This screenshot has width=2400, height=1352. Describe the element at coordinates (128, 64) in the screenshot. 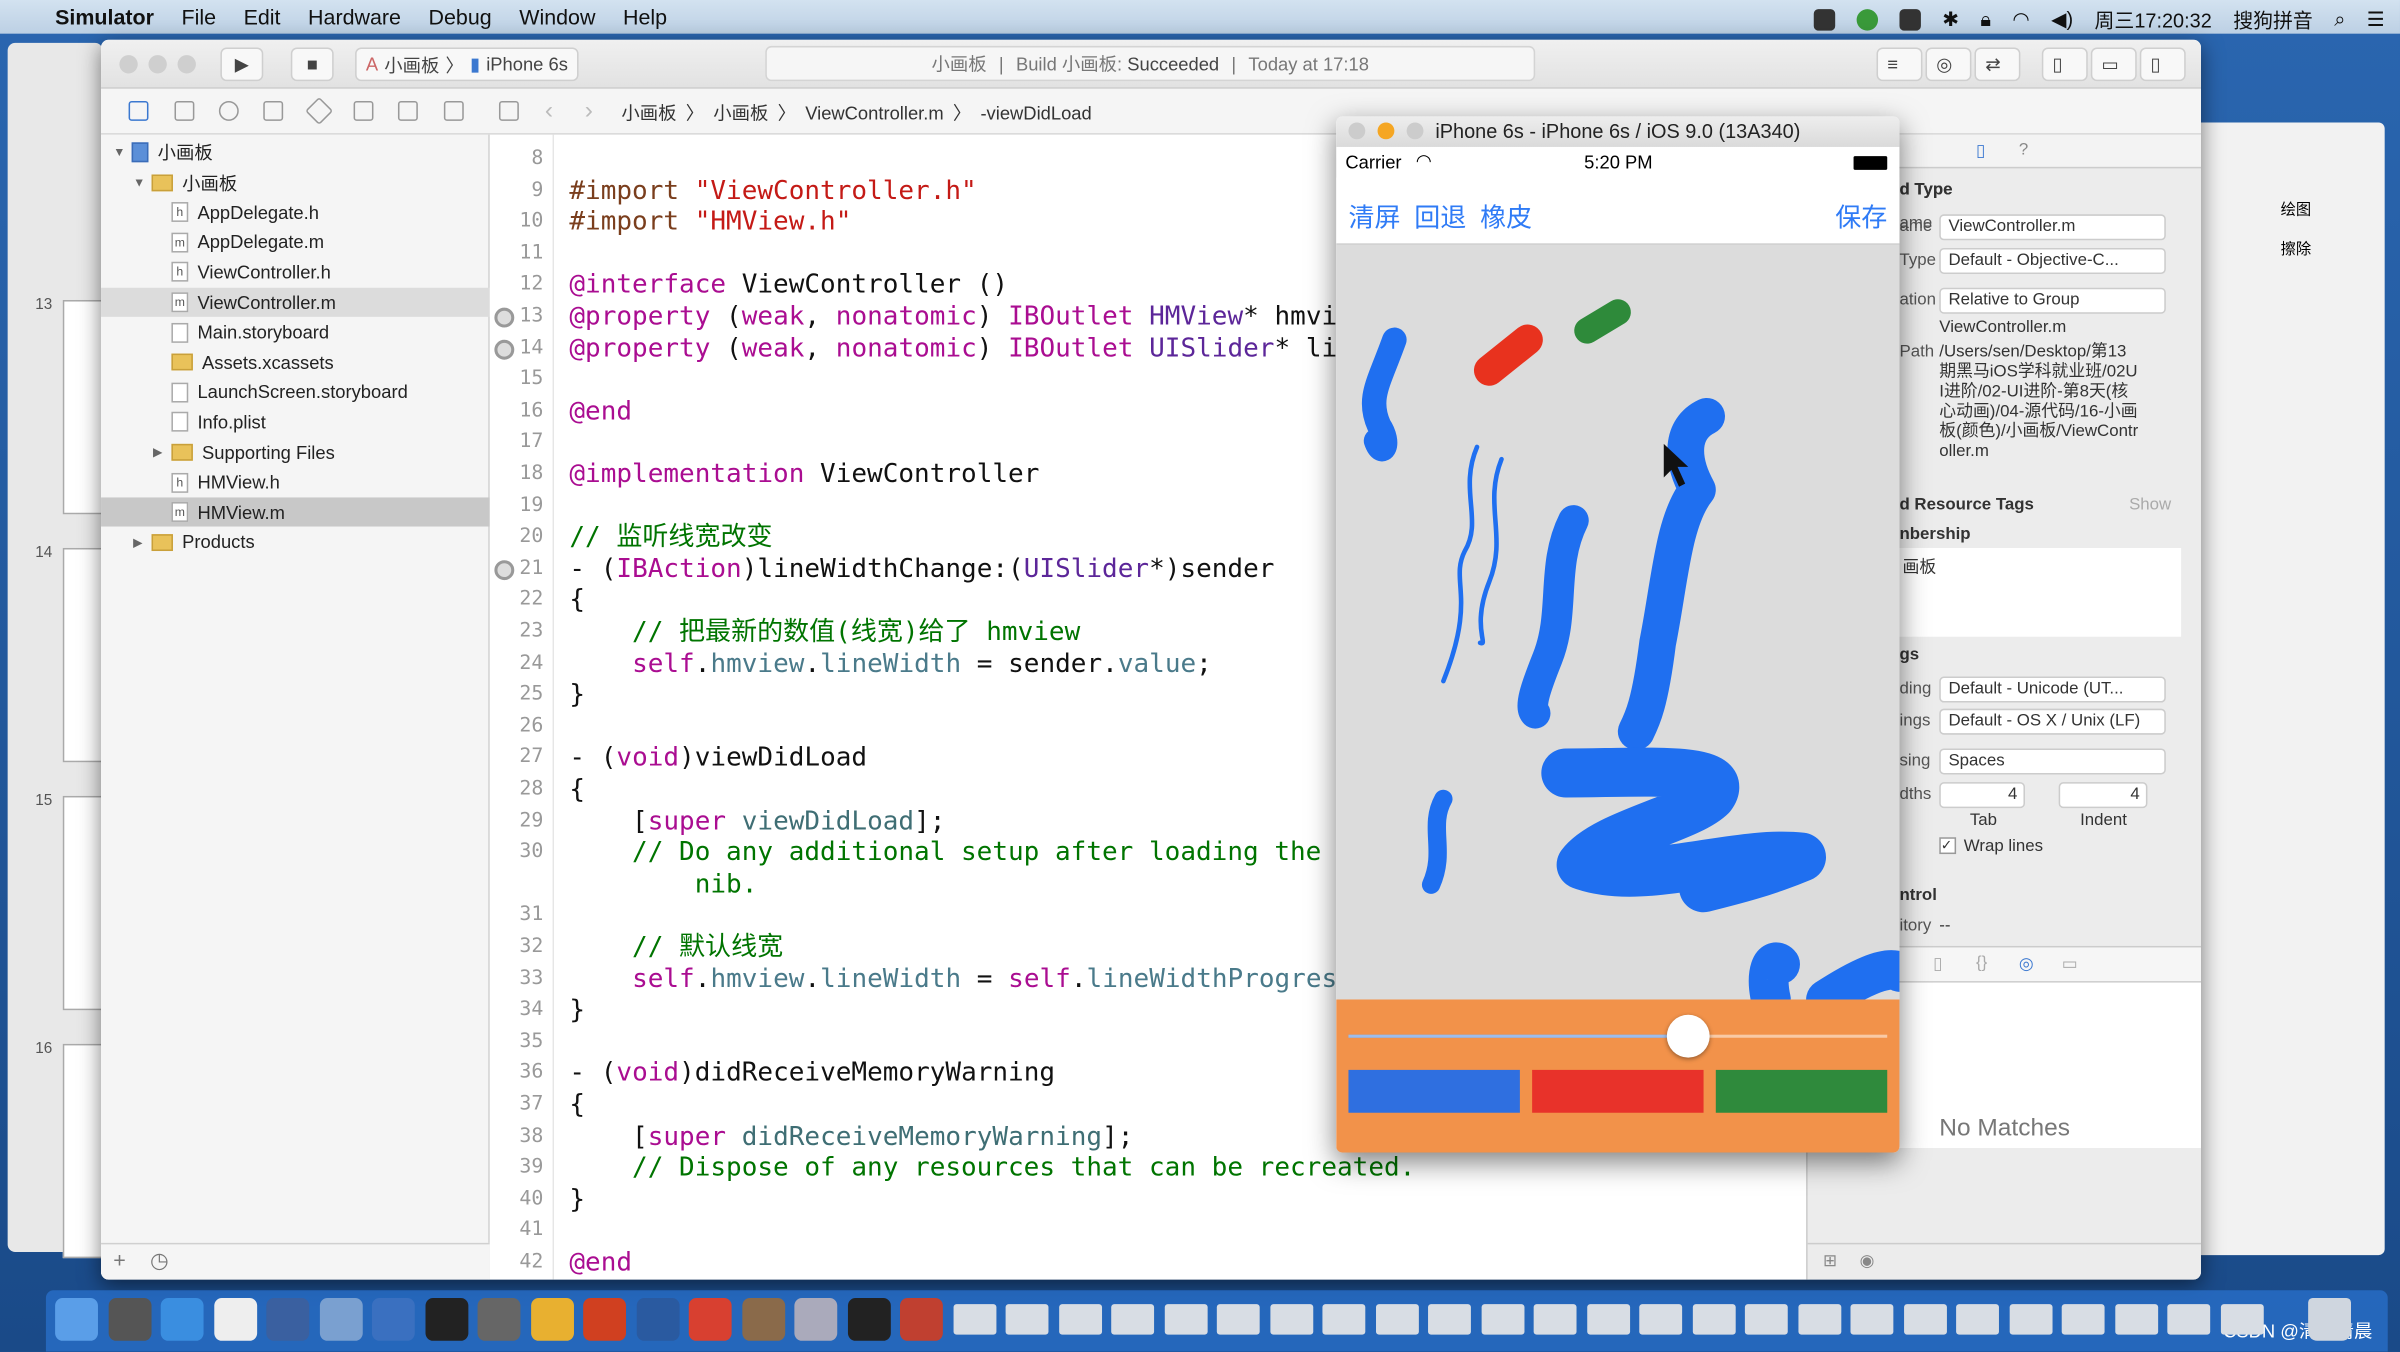

I see `close-button` at that location.